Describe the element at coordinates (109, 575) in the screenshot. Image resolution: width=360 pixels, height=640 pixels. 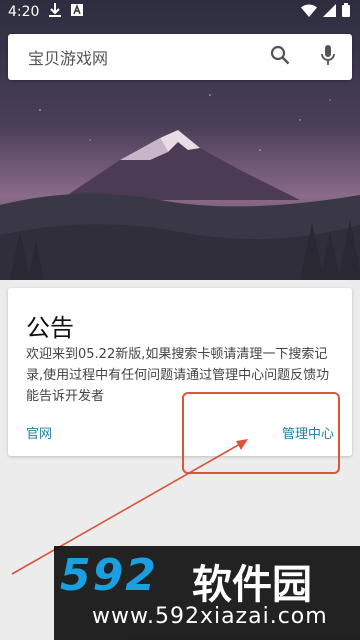
I see `watermark-logo: 592` at that location.